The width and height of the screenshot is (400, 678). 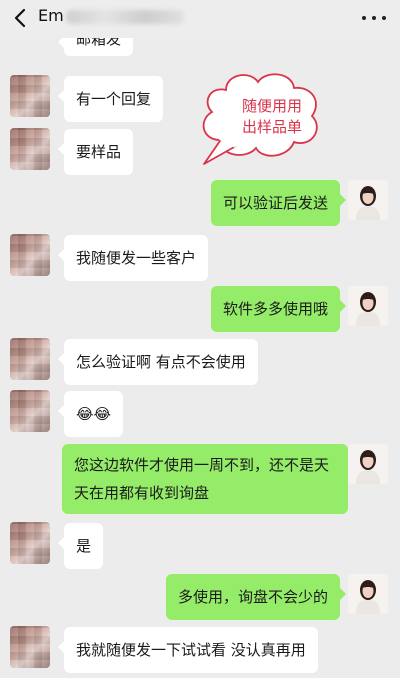 I want to click on message-bubble: 要样品, so click(x=95, y=152).